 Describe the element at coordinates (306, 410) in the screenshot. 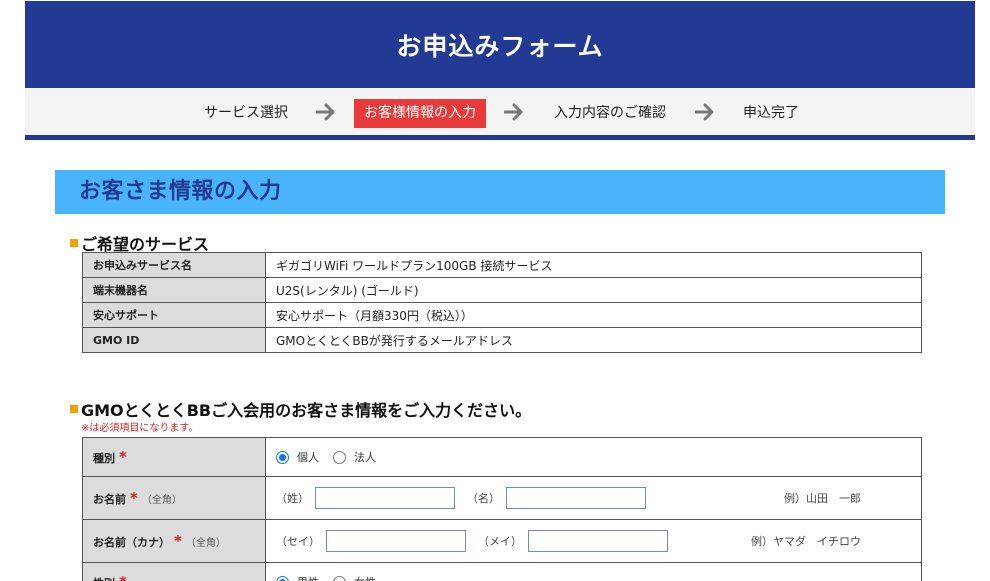

I see `customer-heading-text: GMOとくとくBBご入会用のお客さま情報をご入力ください。` at that location.